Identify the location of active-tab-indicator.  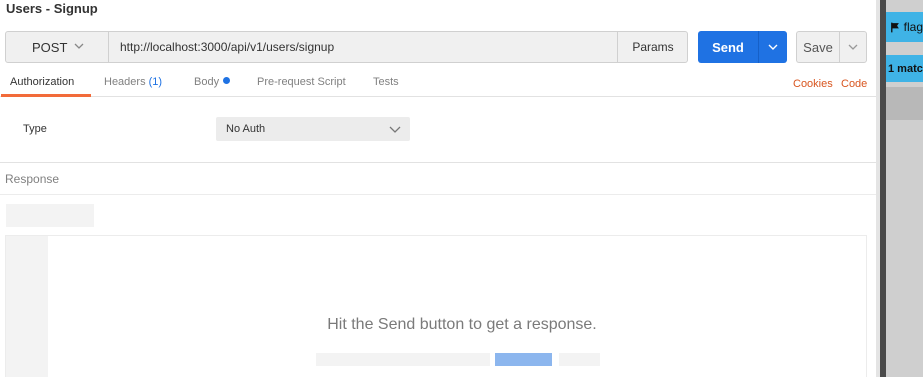
(46, 95).